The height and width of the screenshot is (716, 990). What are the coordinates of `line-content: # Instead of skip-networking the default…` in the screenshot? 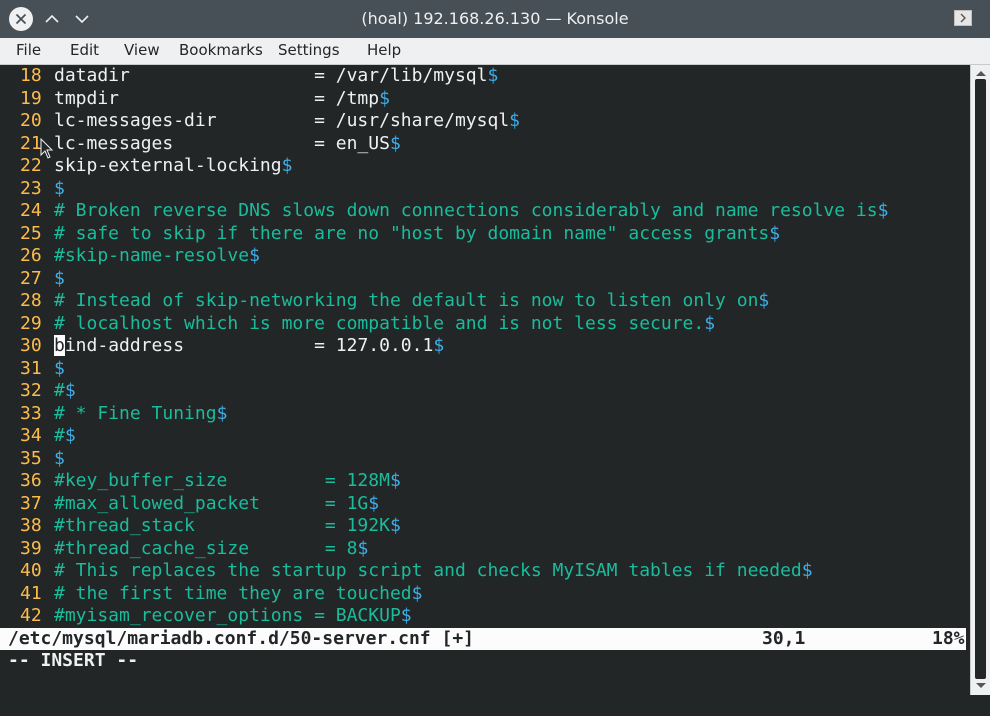 It's located at (411, 301).